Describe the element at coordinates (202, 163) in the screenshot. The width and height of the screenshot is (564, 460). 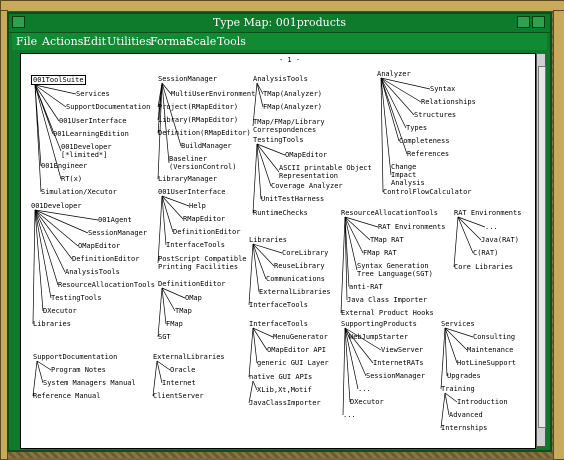
I see `type-node: Baseliner (VersionControl)` at that location.